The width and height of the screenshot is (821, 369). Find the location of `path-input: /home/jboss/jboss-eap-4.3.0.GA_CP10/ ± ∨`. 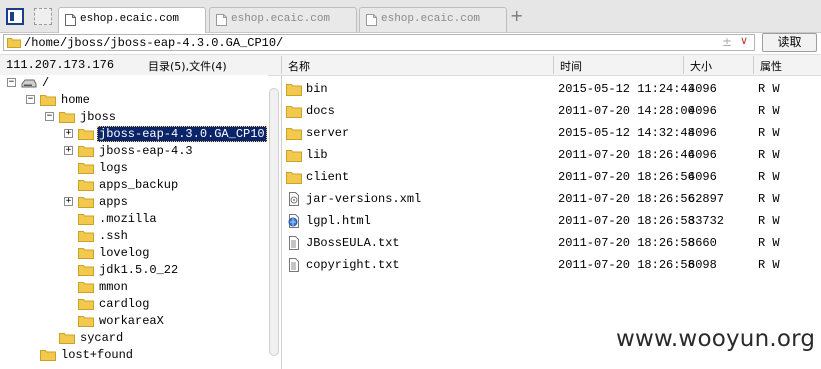

path-input: /home/jboss/jboss-eap-4.3.0.GA_CP10/ ± ∨ is located at coordinates (379, 42).